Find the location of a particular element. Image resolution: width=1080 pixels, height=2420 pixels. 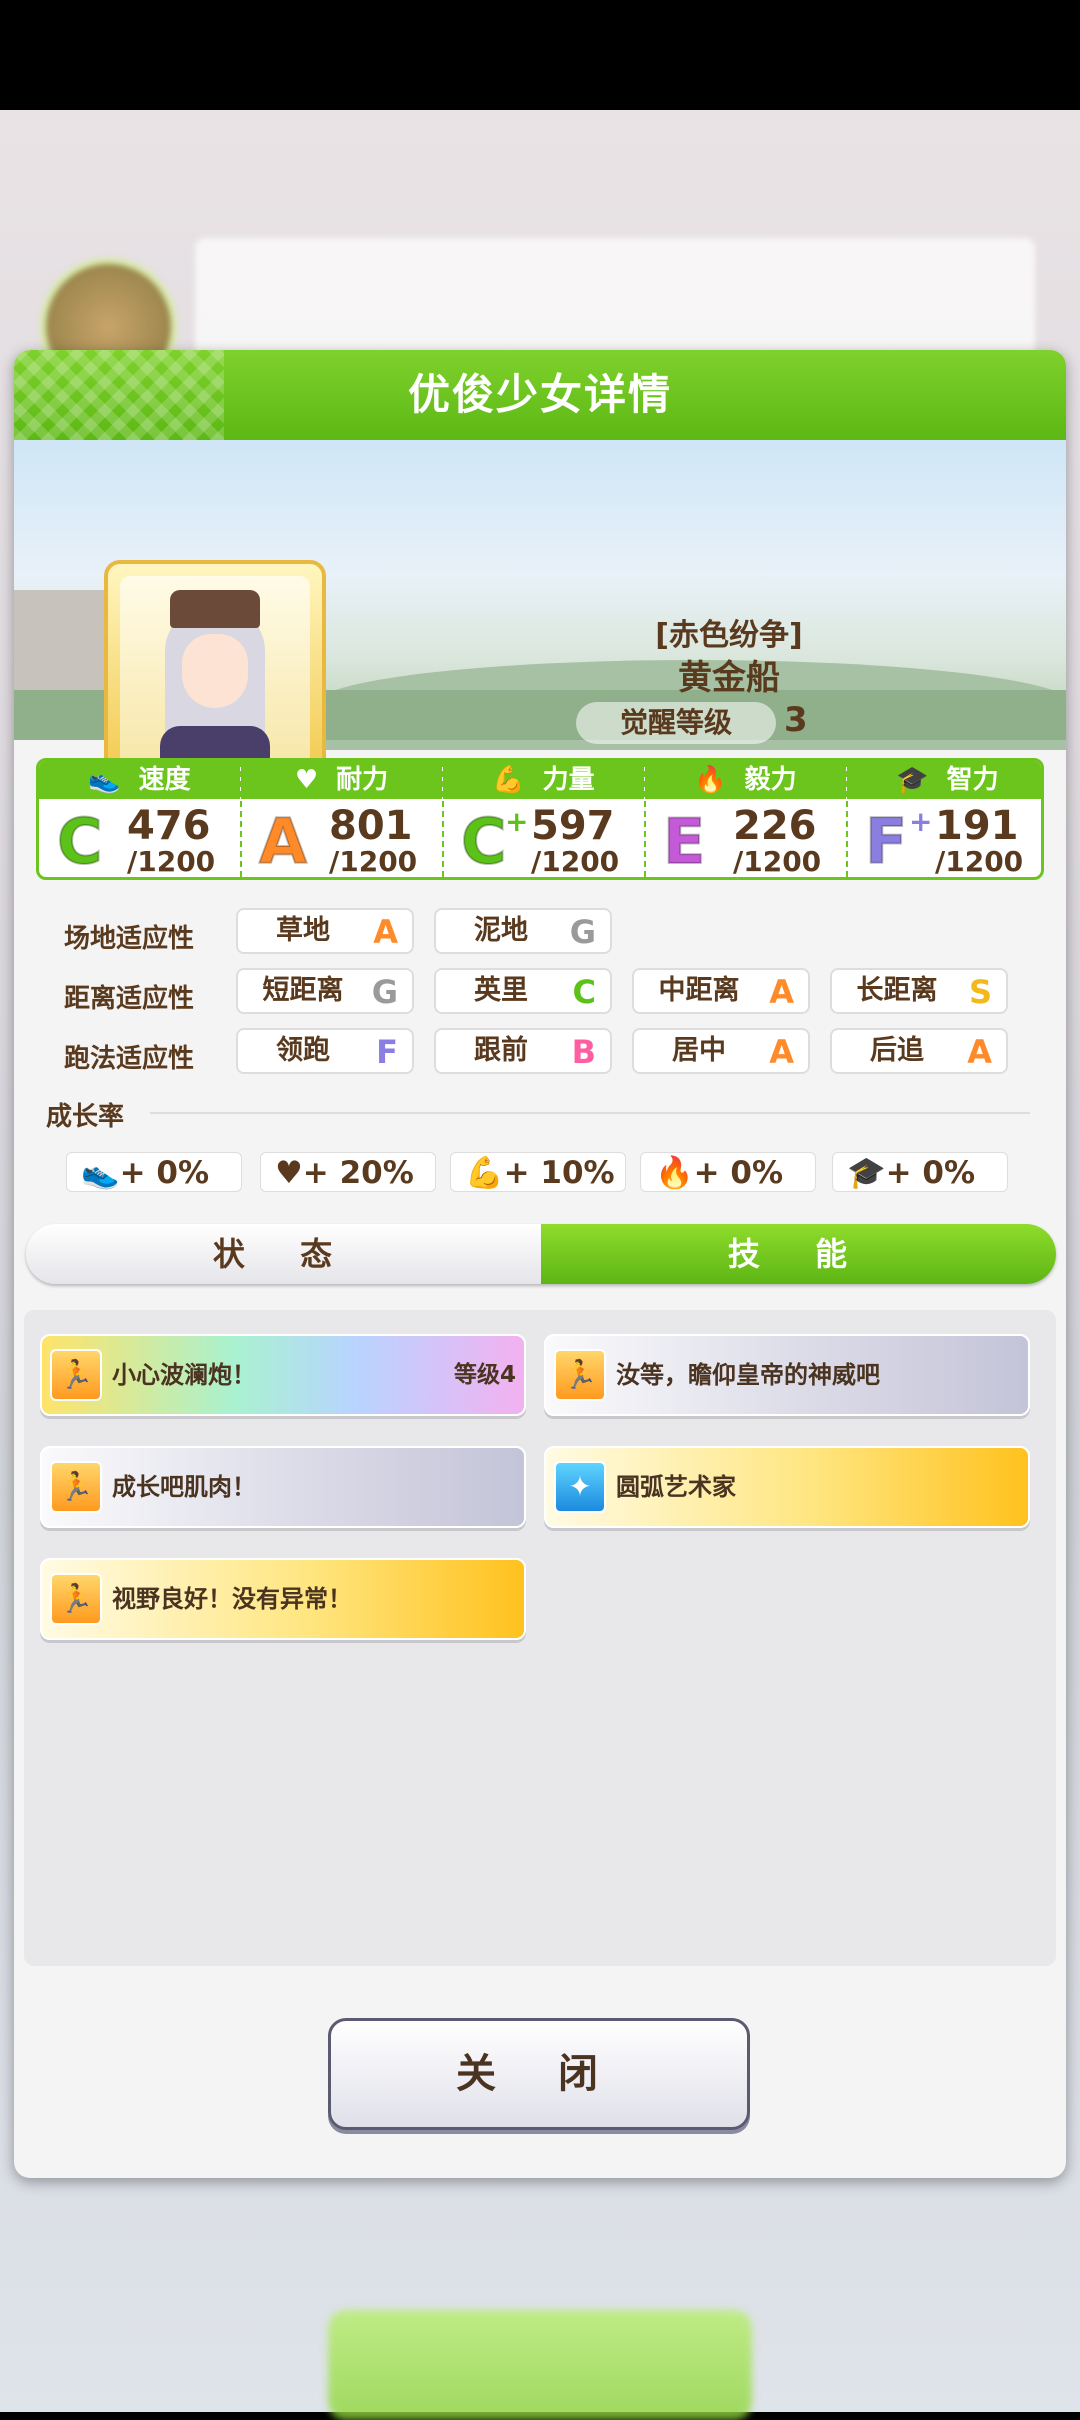

aptitude-item: 中距离 A is located at coordinates (721, 991).